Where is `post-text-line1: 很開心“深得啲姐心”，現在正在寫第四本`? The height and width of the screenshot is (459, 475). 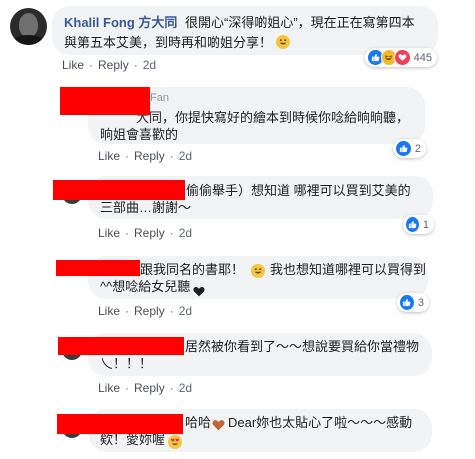 post-text-line1: 很開心“深得啲姐心”，現在正在寫第四本 is located at coordinates (300, 22).